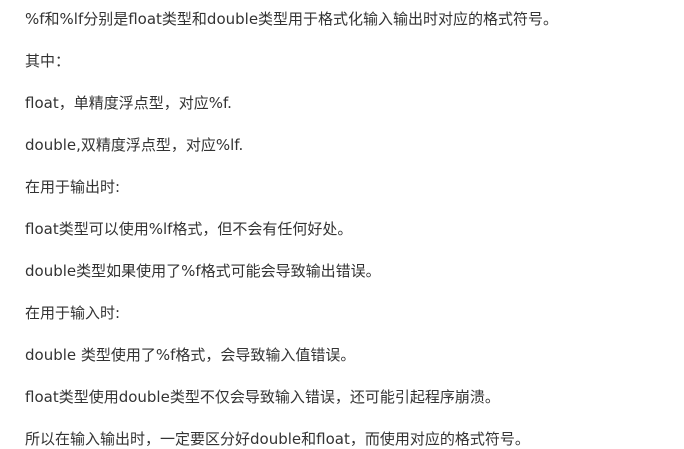 This screenshot has width=684, height=449. I want to click on paragraph-float-def: float，单精度浮点型，对应%f., so click(128, 103).